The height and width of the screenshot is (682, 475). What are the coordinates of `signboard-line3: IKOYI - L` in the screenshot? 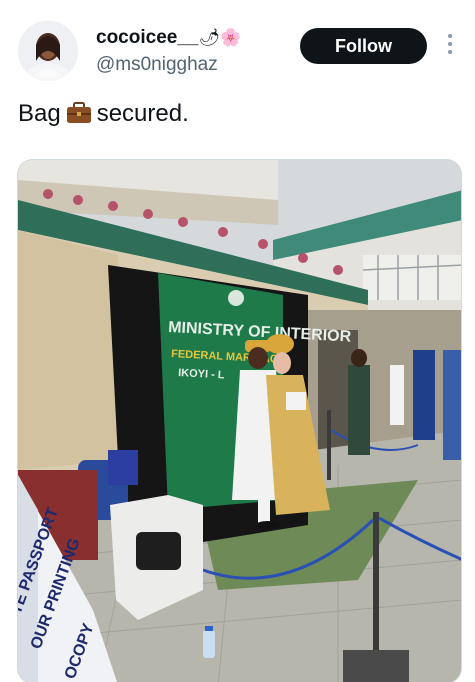 It's located at (201, 374).